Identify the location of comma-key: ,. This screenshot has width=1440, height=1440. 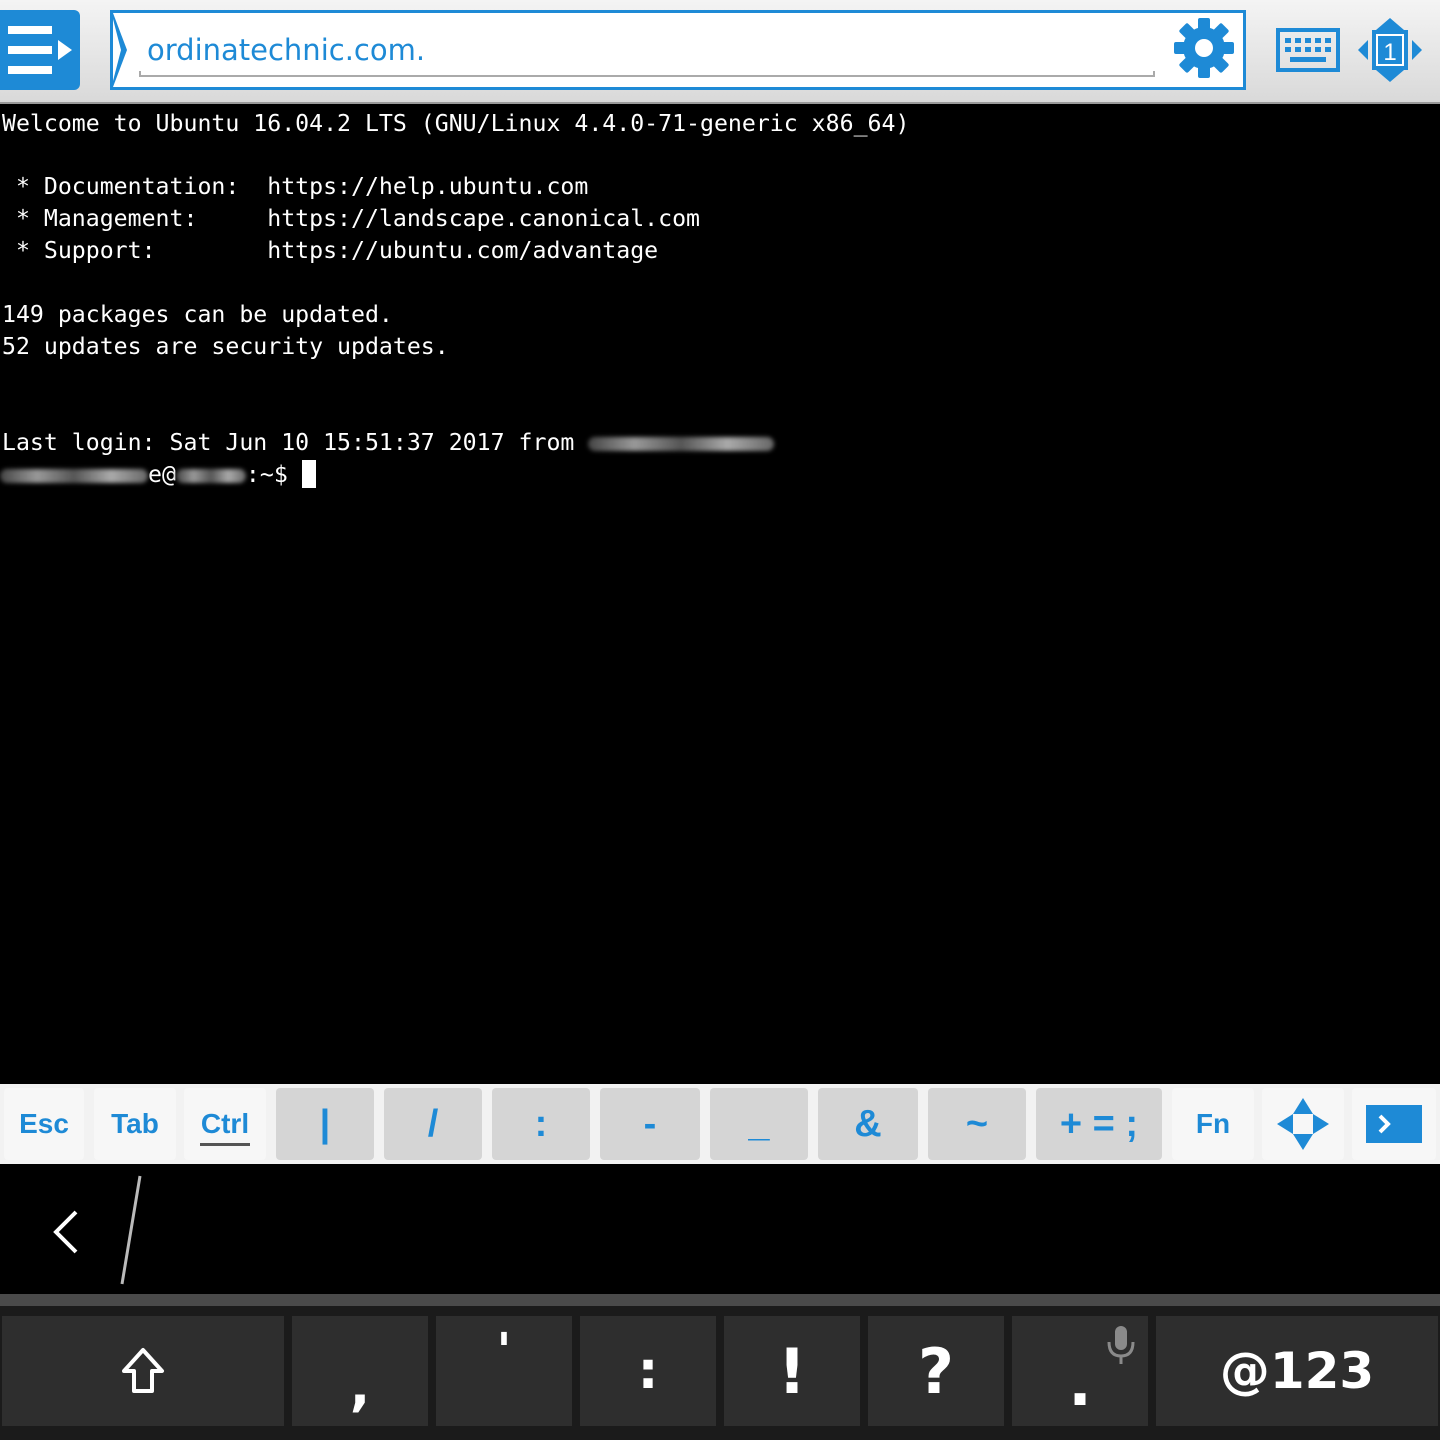
(360, 1371).